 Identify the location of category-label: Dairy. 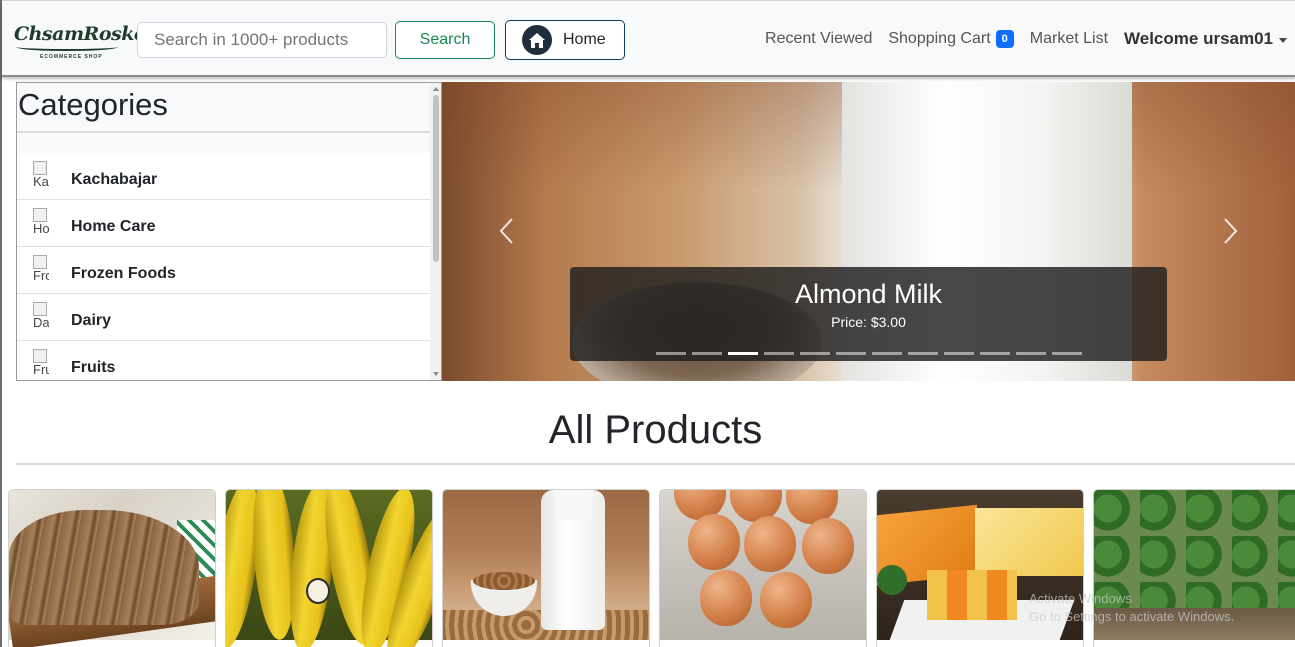
(91, 320).